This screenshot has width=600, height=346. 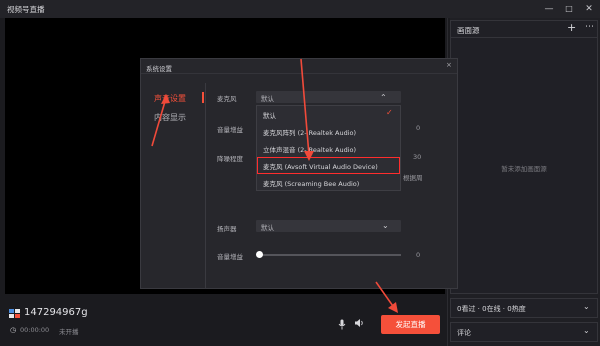 I want to click on arrow-to-start-button-head, so click(x=393, y=307).